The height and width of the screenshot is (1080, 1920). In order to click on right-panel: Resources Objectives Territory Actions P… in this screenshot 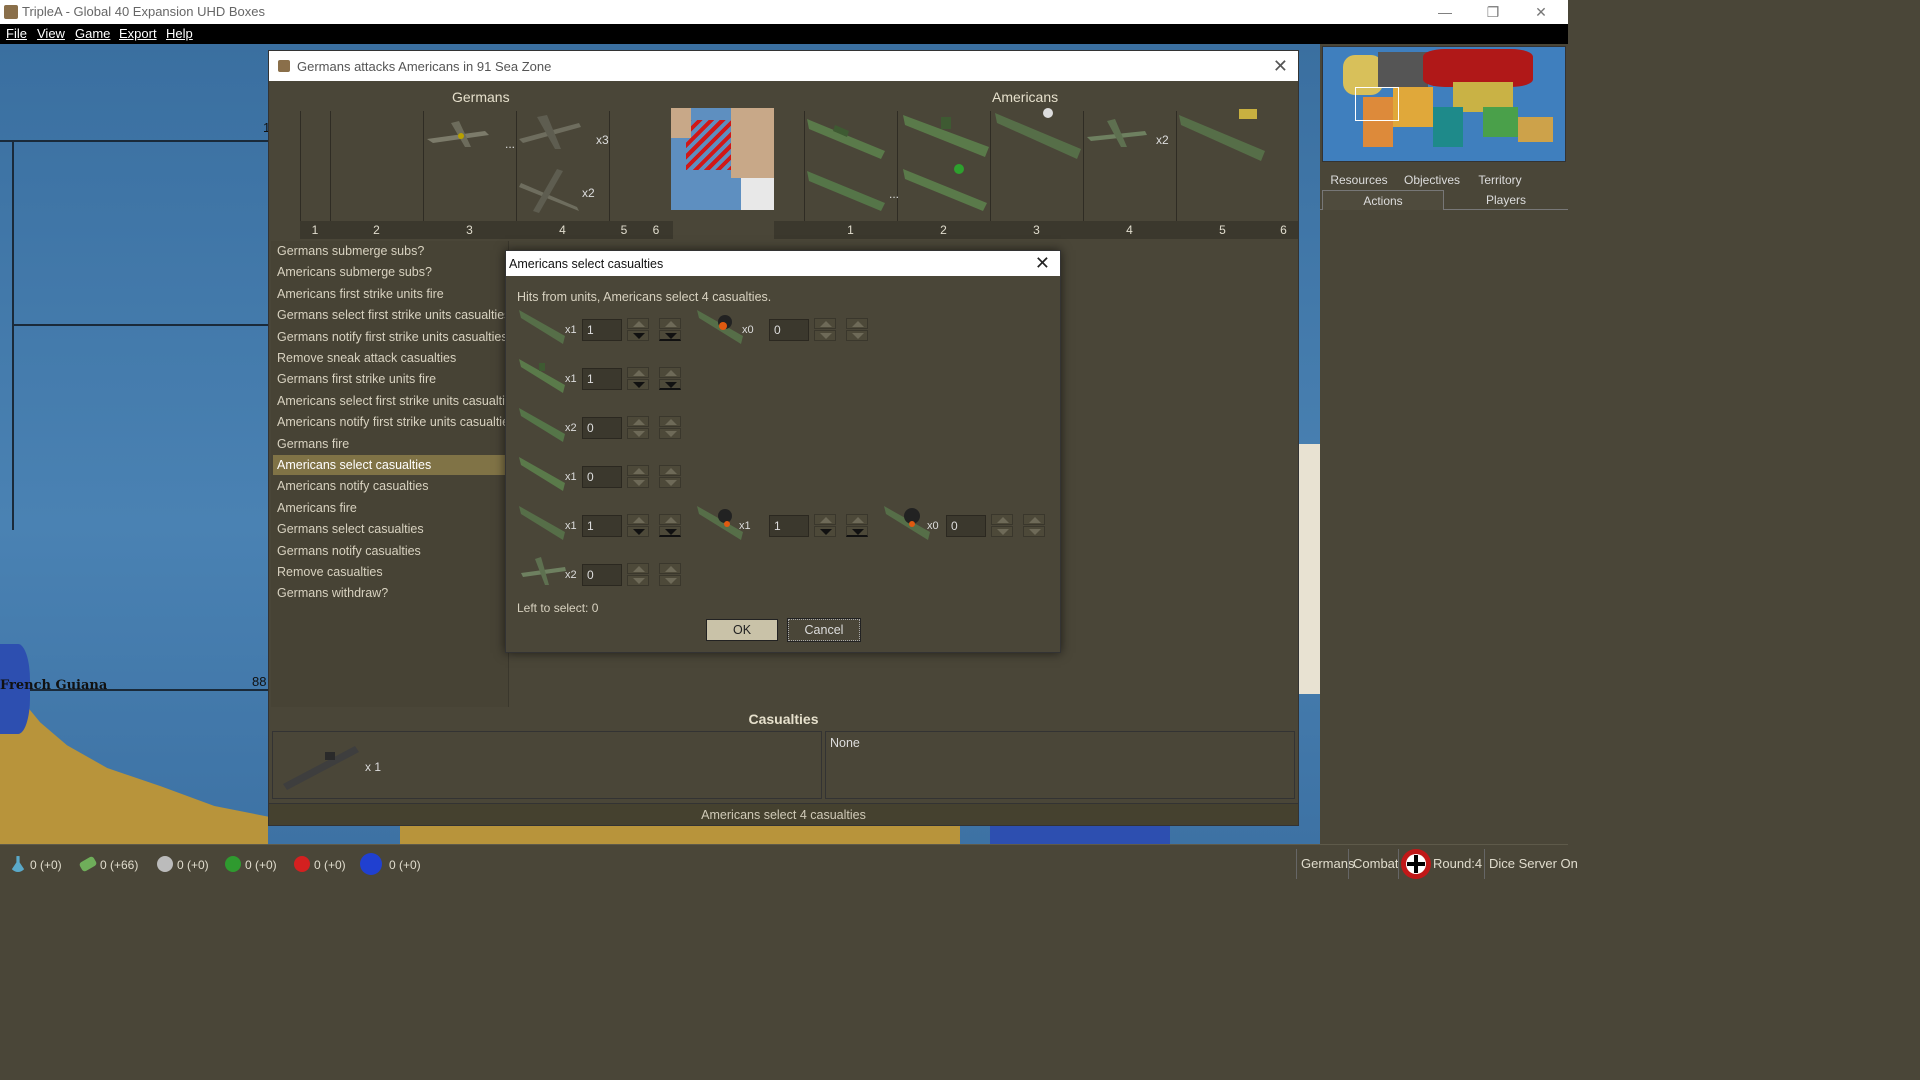, I will do `click(1444, 444)`.